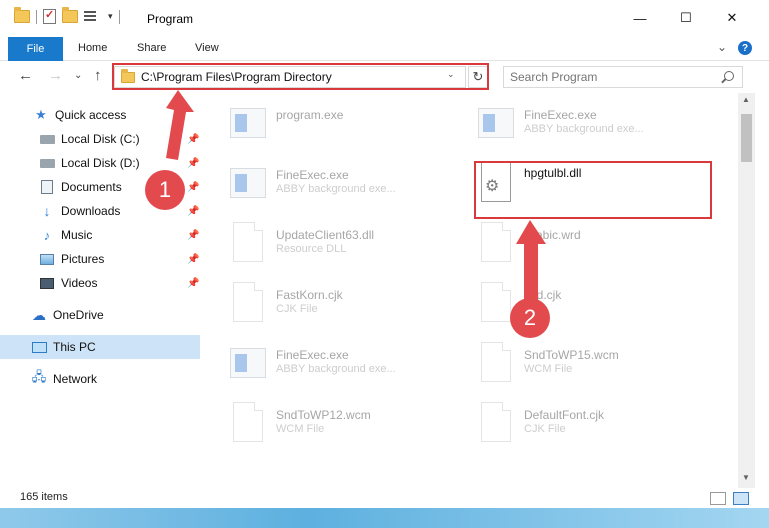  Describe the element at coordinates (100, 235) in the screenshot. I see `sidebar-item-music: ♪ Music 📌` at that location.